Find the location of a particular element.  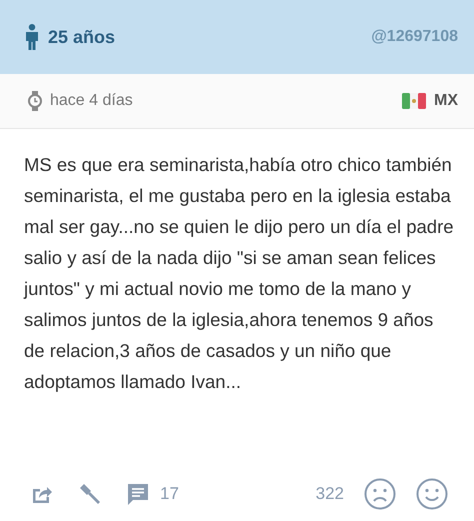

watch-icon is located at coordinates (35, 101).